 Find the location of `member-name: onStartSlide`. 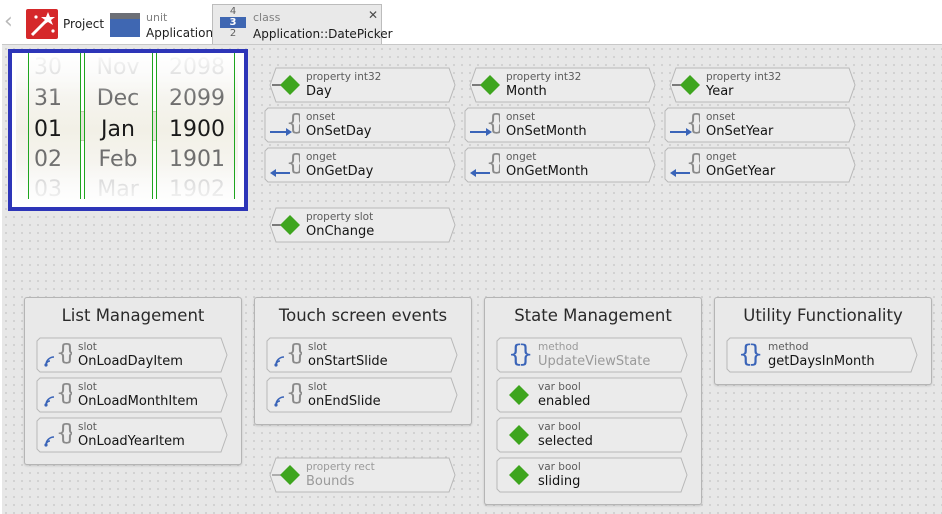

member-name: onStartSlide is located at coordinates (348, 361).